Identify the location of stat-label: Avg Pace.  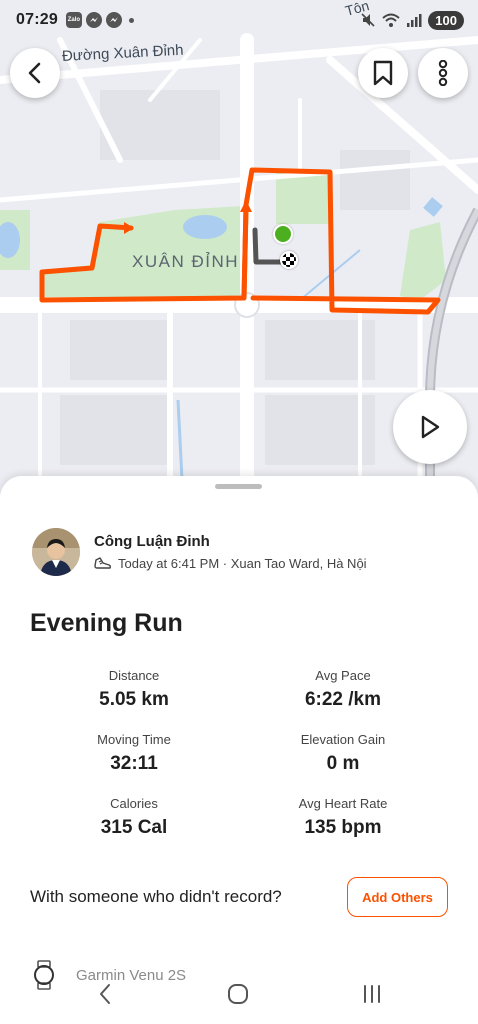
(343, 675).